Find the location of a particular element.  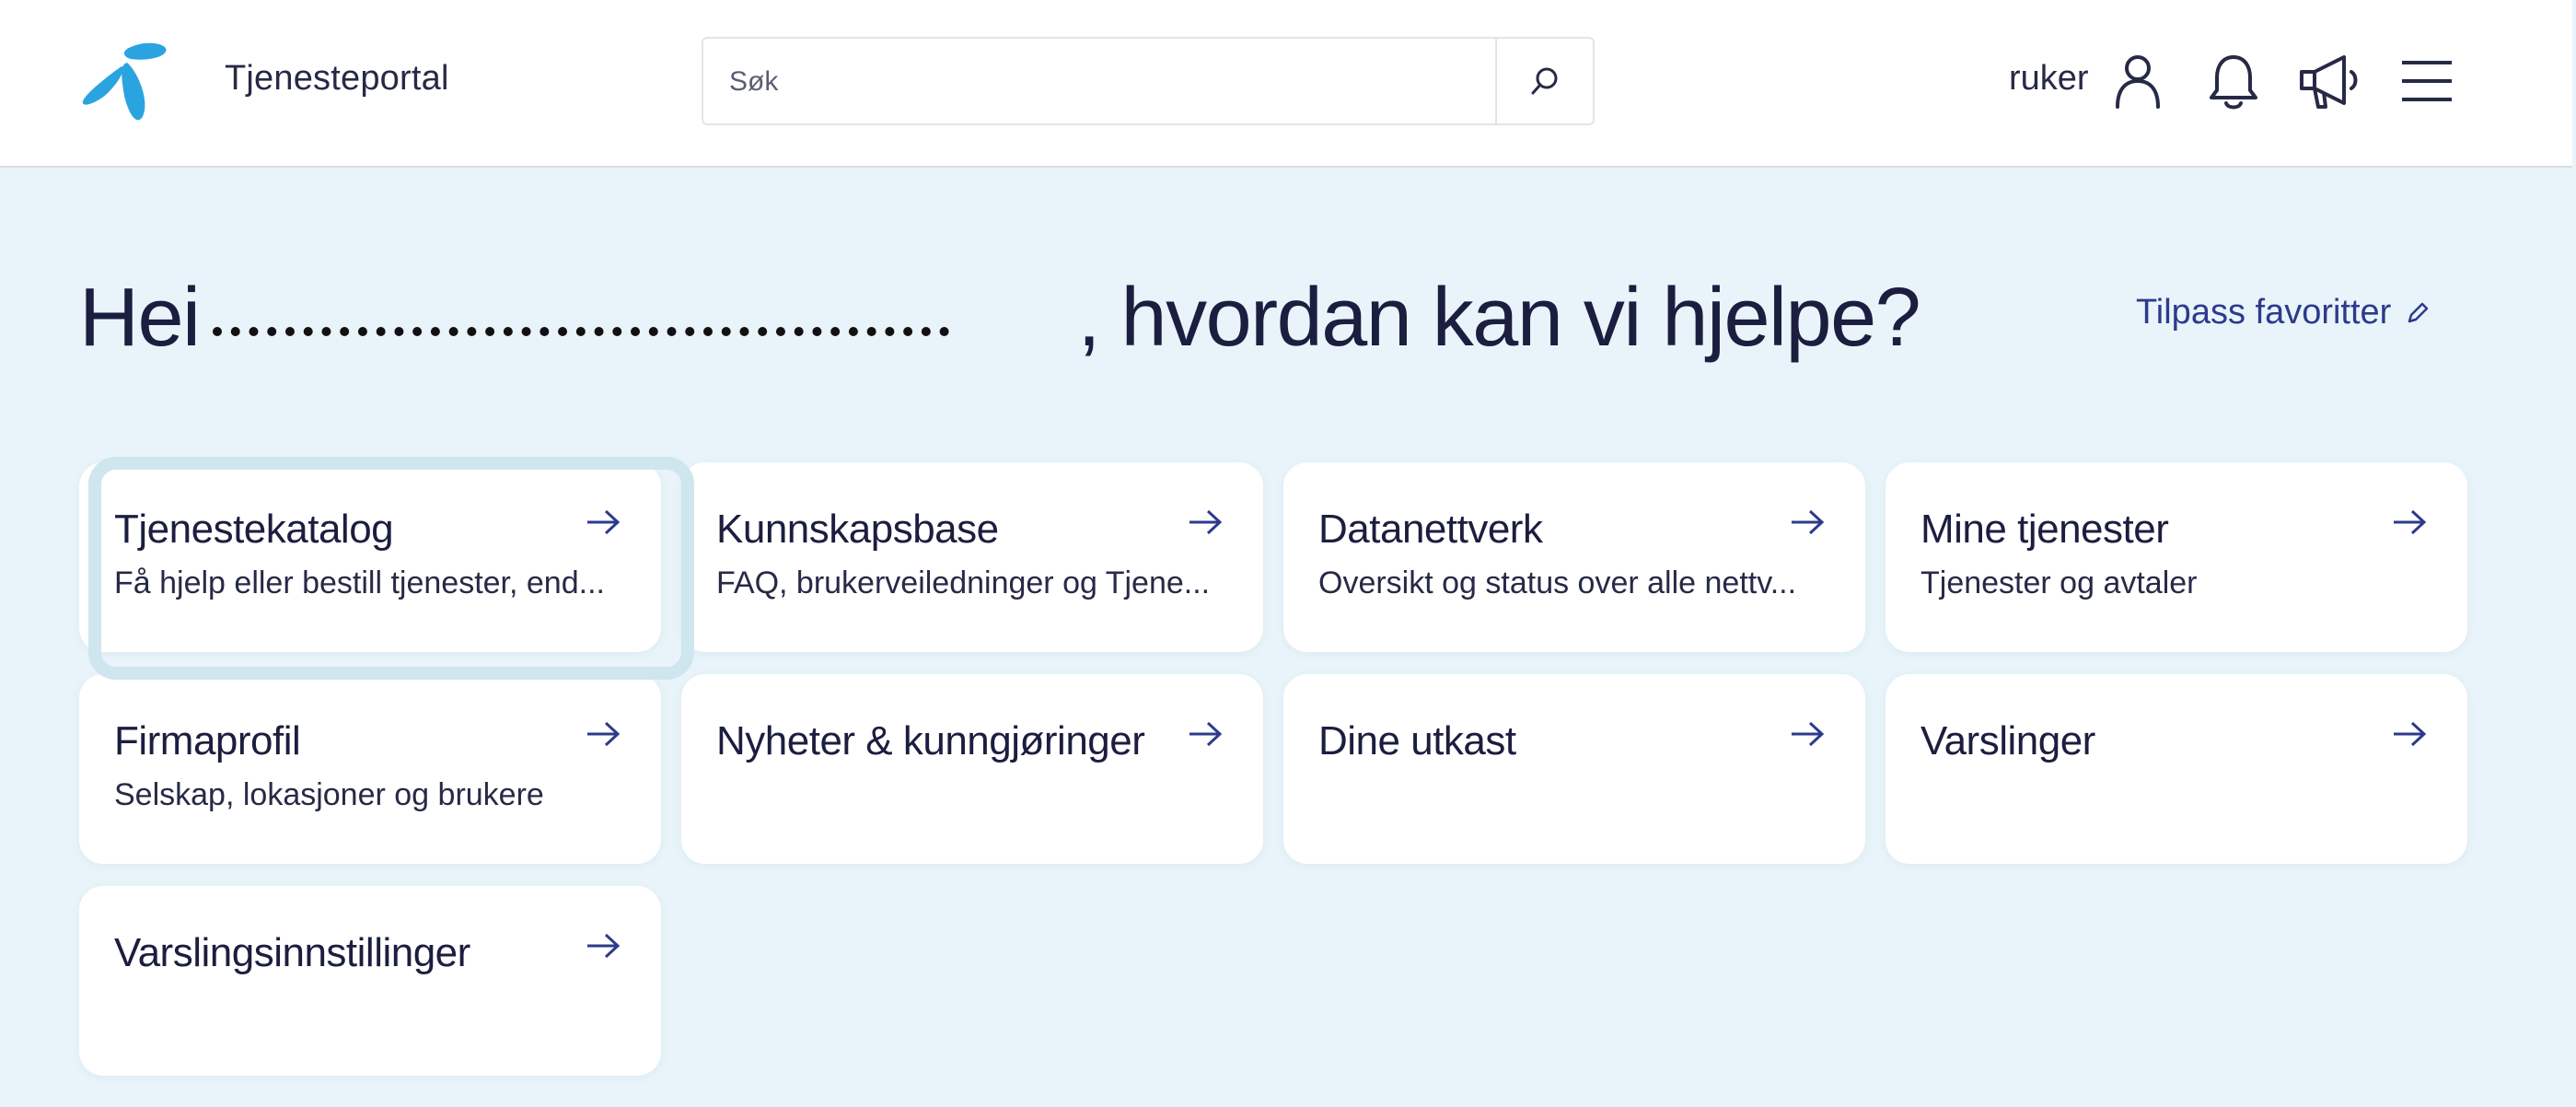

card-title: Varslingsinnstillinger is located at coordinates (292, 952).